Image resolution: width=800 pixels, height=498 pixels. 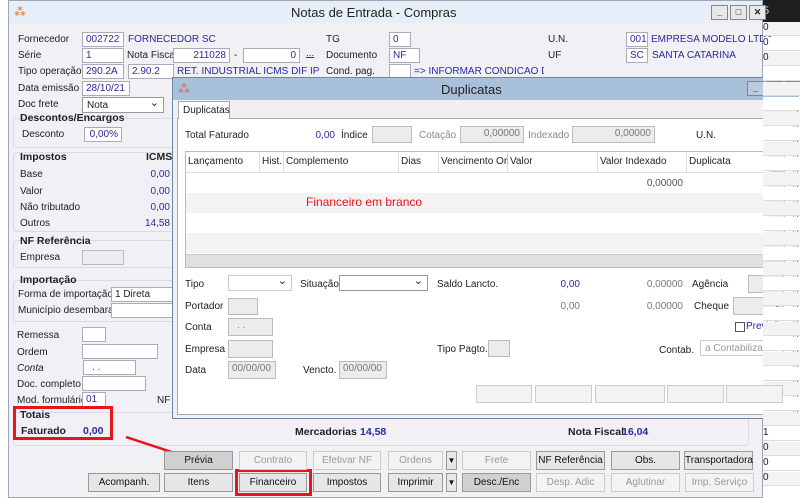 What do you see at coordinates (485, 260) in the screenshot?
I see `horizontal-scrollbar` at bounding box center [485, 260].